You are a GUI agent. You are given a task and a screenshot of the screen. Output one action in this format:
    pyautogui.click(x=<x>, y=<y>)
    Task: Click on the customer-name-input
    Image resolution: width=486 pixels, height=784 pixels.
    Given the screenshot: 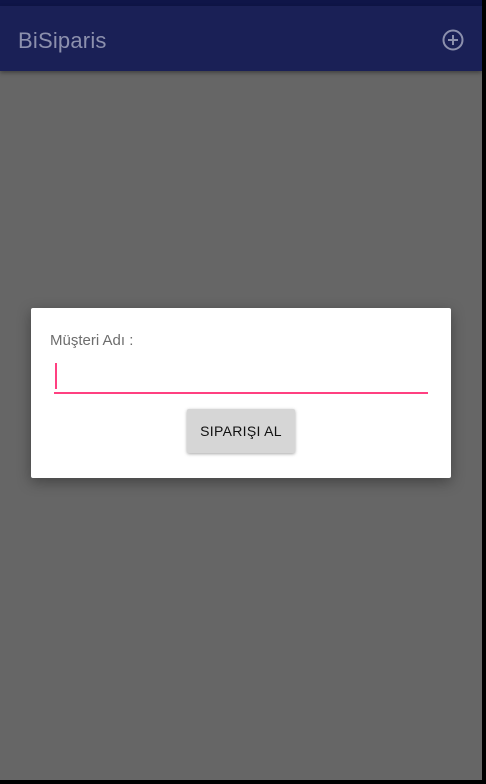 What is the action you would take?
    pyautogui.click(x=241, y=379)
    